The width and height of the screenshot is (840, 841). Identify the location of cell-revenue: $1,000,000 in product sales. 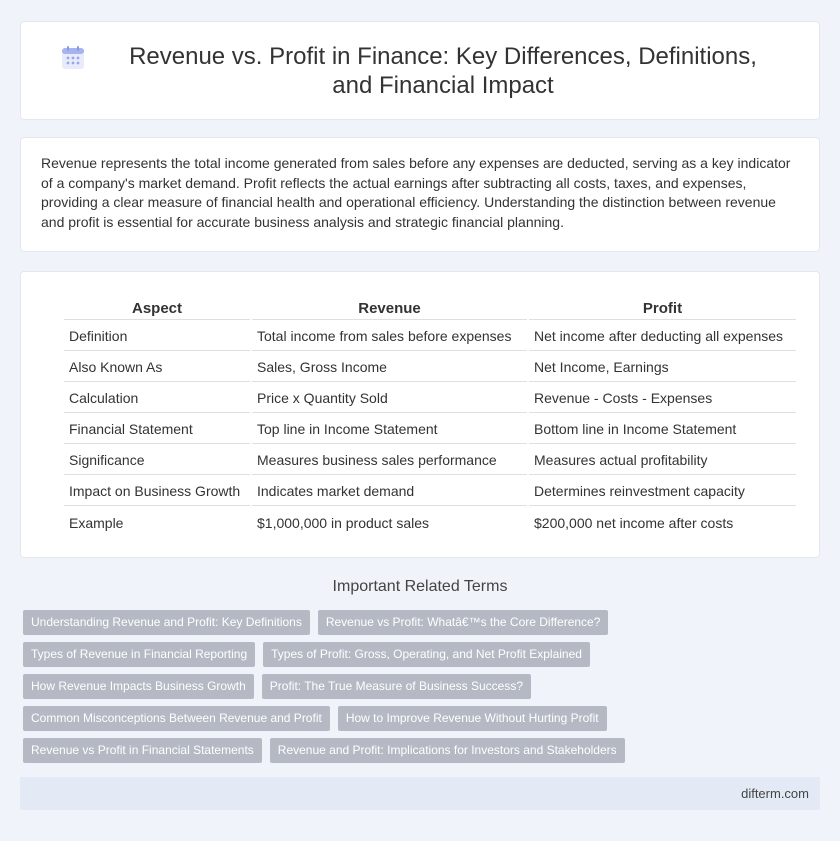
(343, 522).